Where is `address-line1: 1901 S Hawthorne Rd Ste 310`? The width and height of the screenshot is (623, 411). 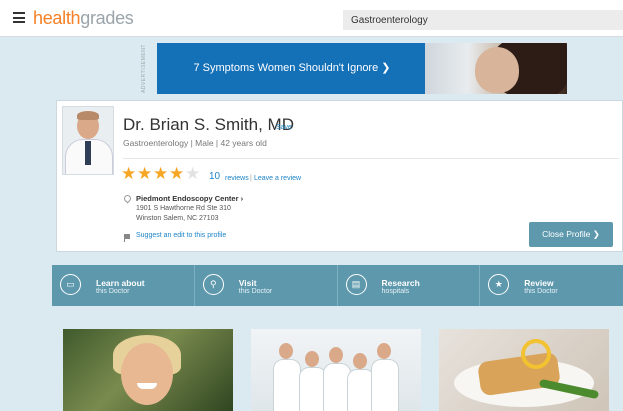
address-line1: 1901 S Hawthorne Rd Ste 310 is located at coordinates (183, 208).